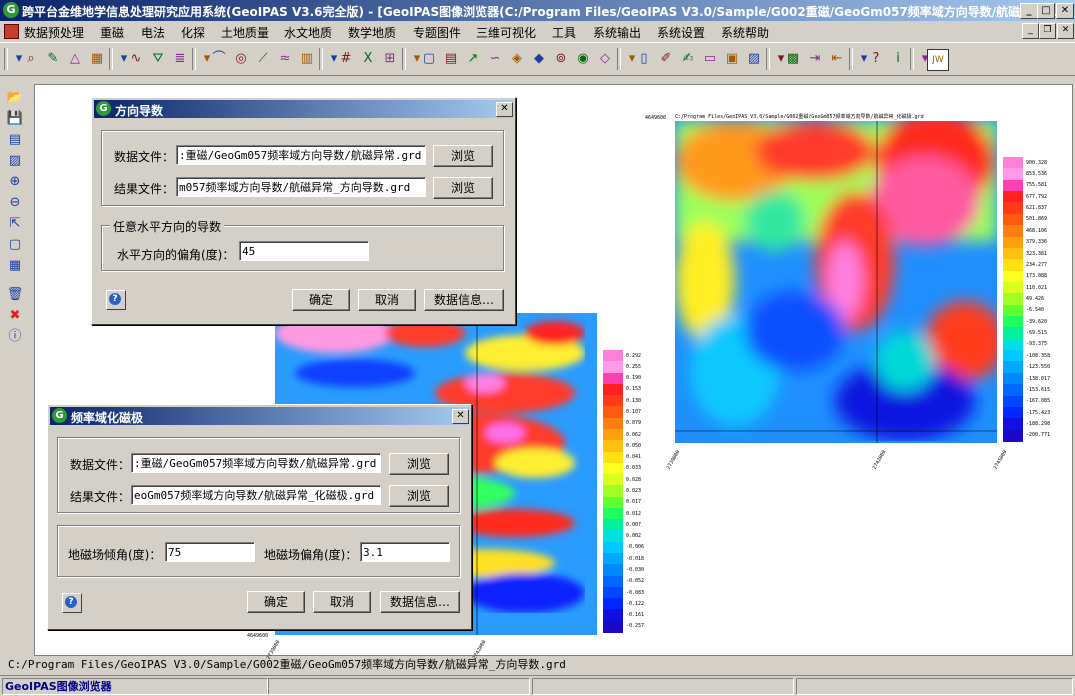  Describe the element at coordinates (342, 602) in the screenshot. I see `dialog2-cancel-button: 取消` at that location.